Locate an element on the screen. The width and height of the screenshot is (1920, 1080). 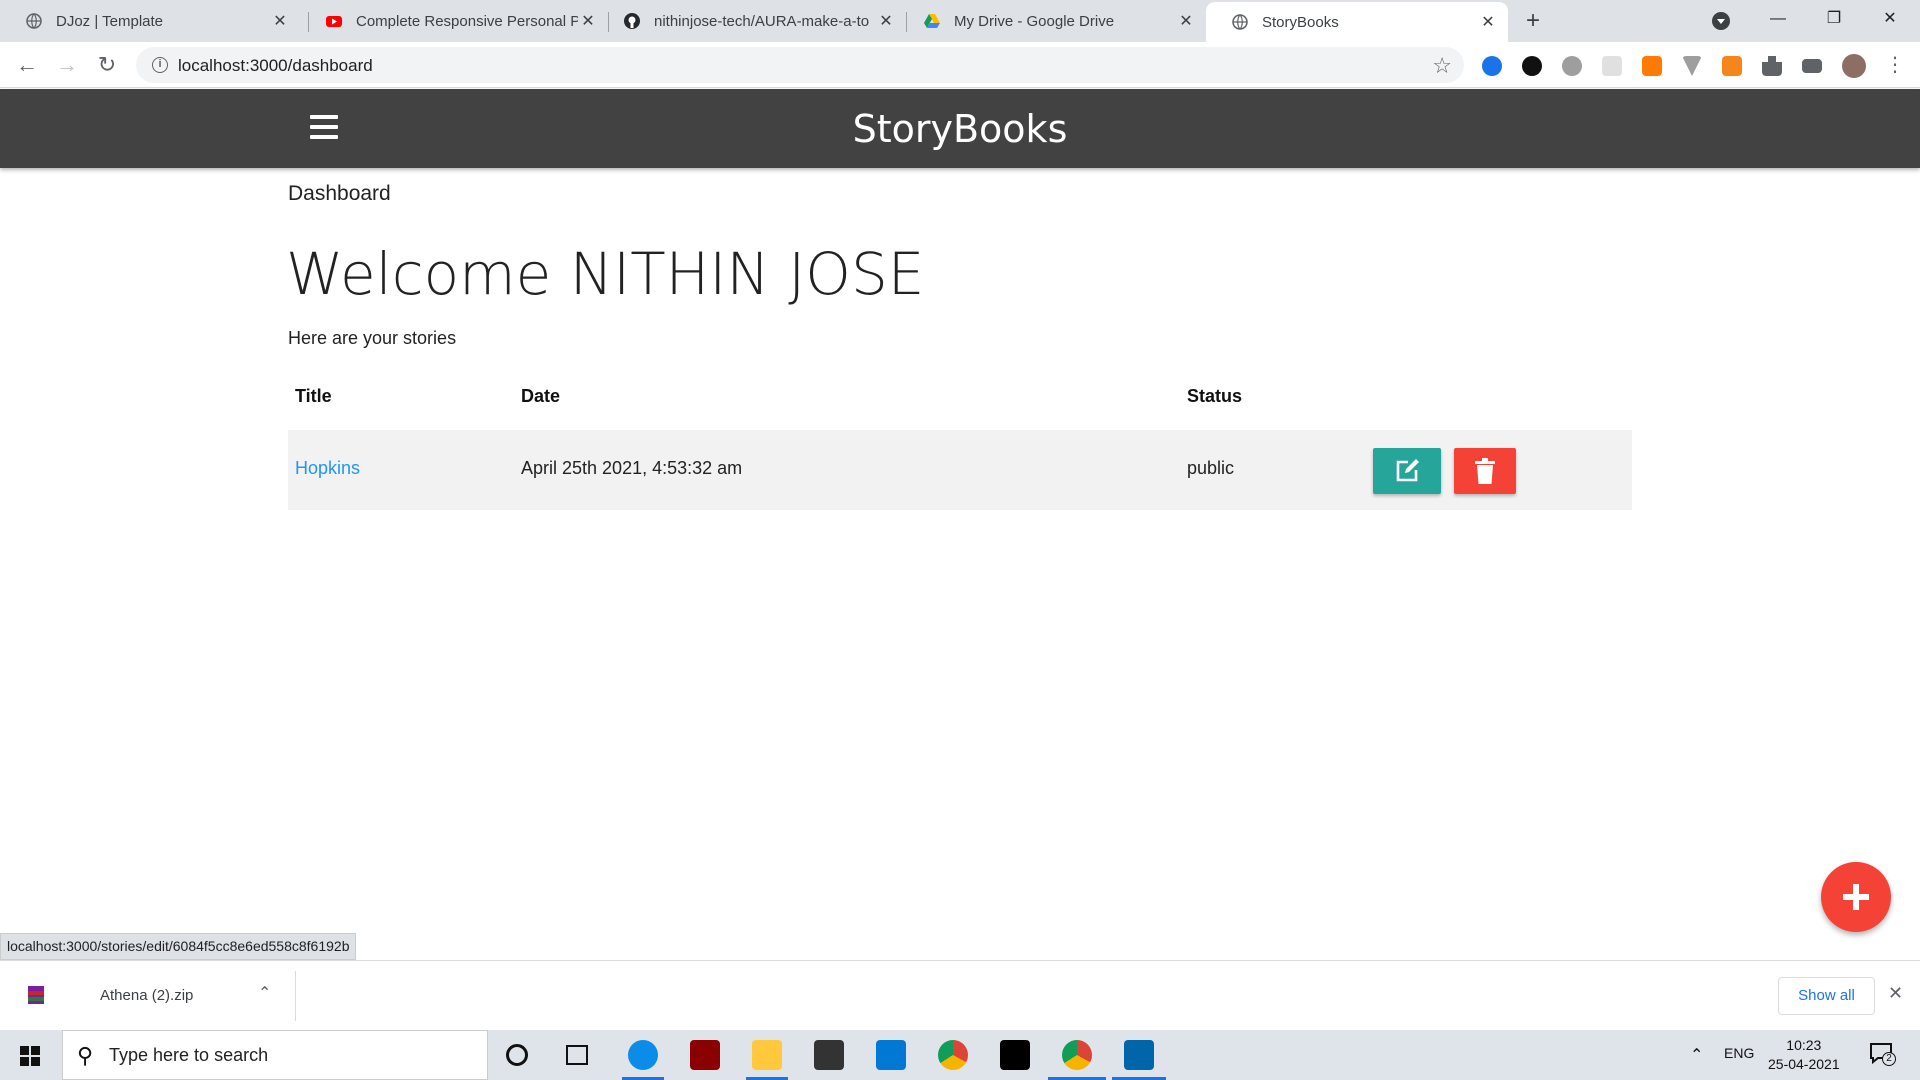
mail-icon is located at coordinates (891, 1055).